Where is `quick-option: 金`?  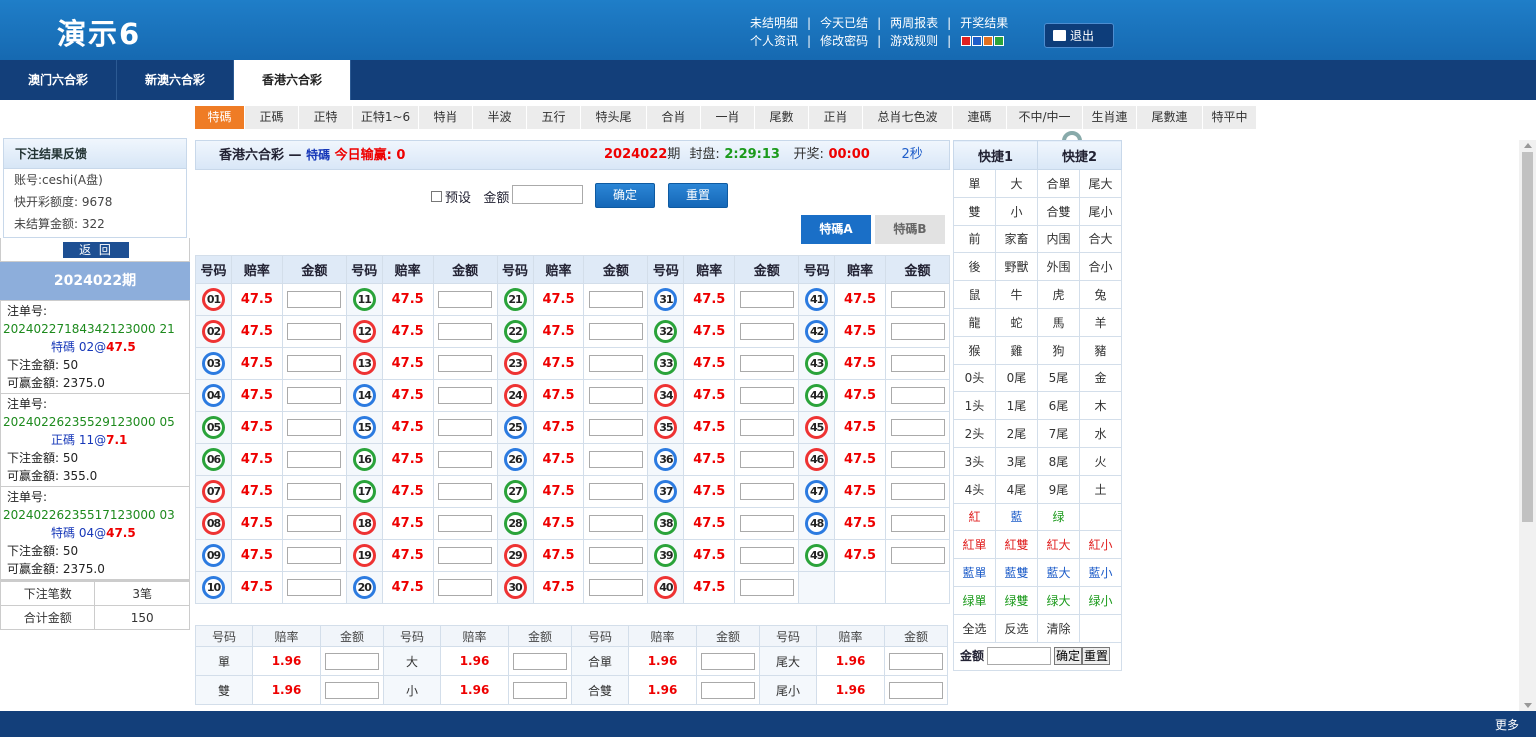 quick-option: 金 is located at coordinates (1100, 378).